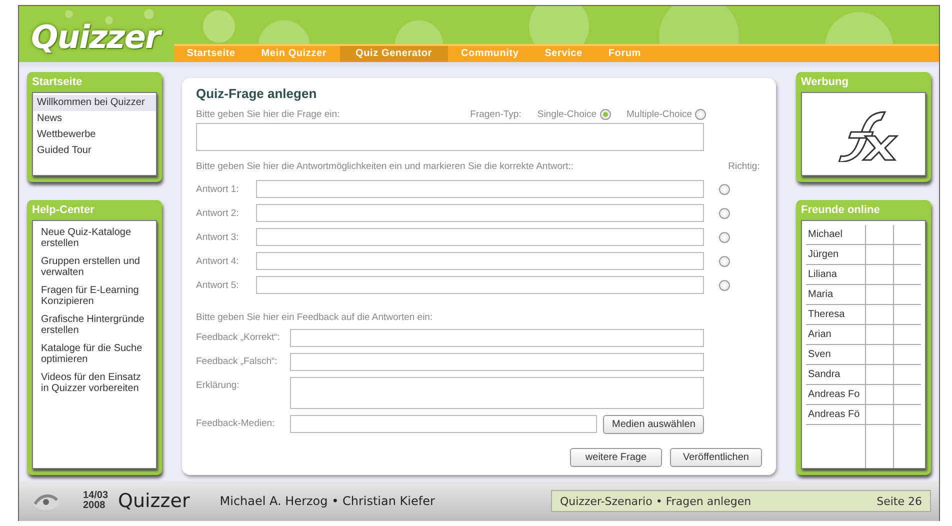 Image resolution: width=952 pixels, height=526 pixels. Describe the element at coordinates (94, 506) in the screenshot. I see `year-text: 2008` at that location.